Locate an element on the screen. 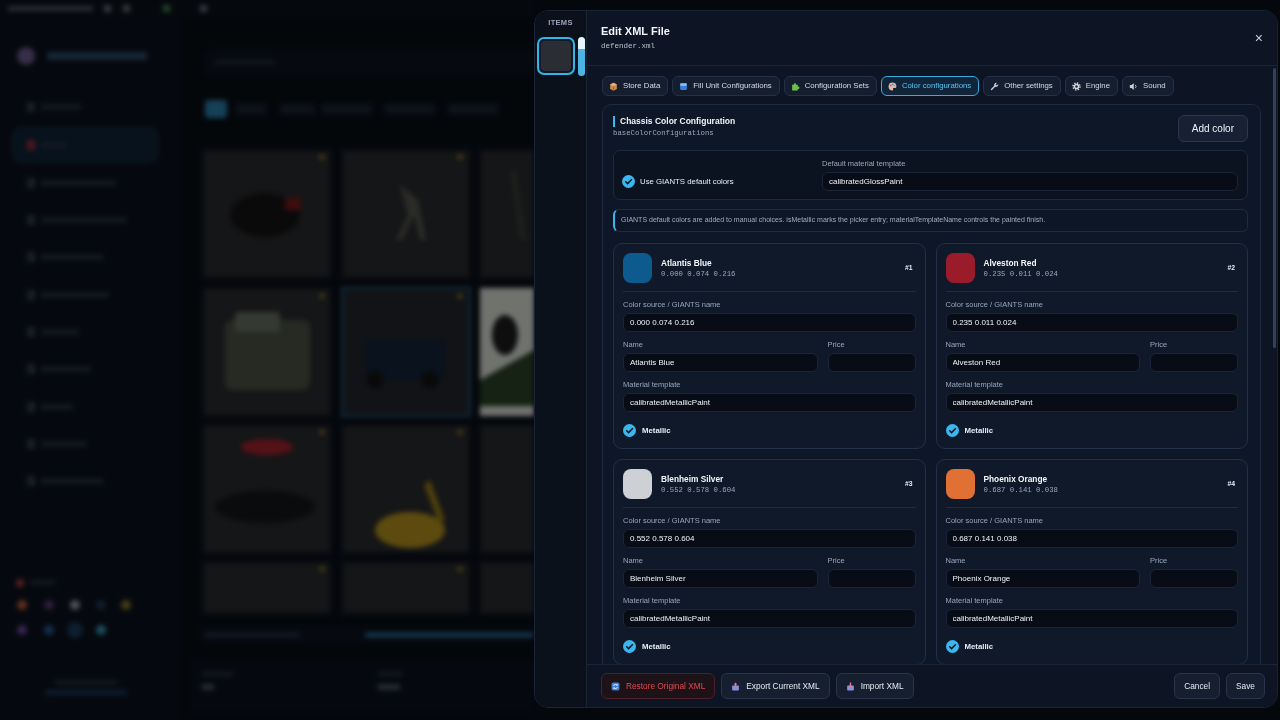 The height and width of the screenshot is (720, 1280). color-source-field: 0.235 0.011 0.024 is located at coordinates (1091, 322).